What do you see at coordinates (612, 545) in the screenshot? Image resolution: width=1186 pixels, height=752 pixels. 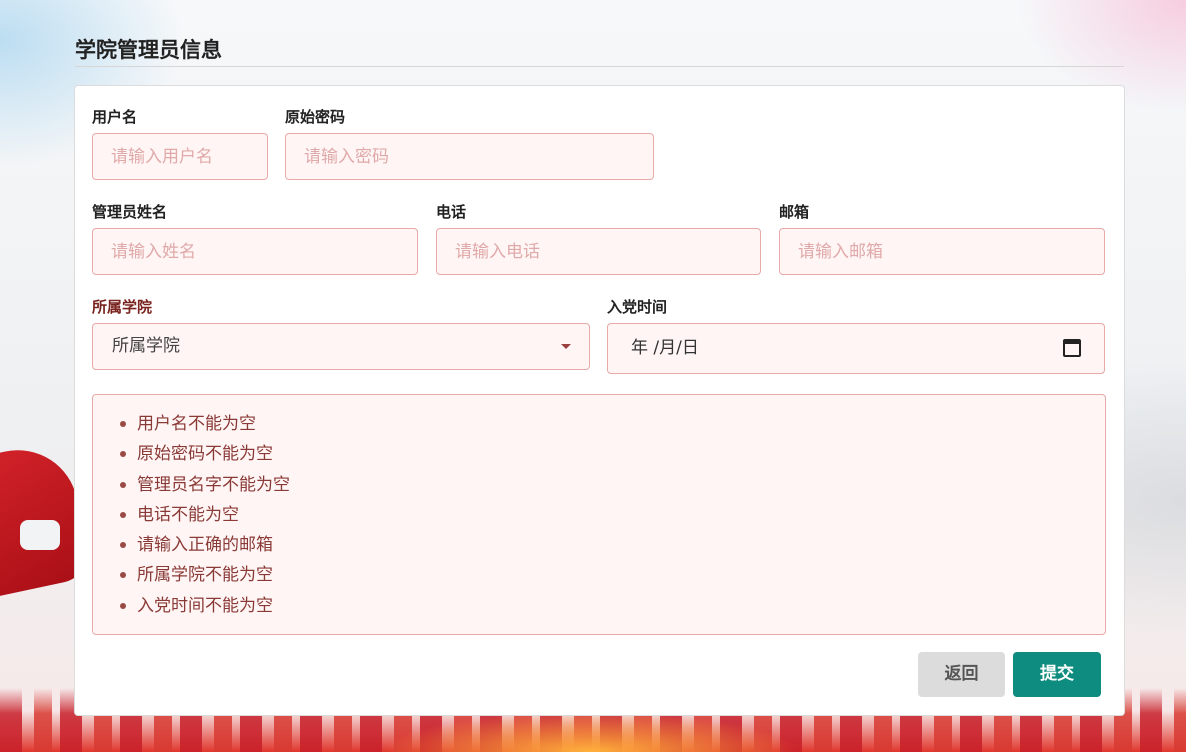 I see `error-item: 请输入正确的邮箱` at bounding box center [612, 545].